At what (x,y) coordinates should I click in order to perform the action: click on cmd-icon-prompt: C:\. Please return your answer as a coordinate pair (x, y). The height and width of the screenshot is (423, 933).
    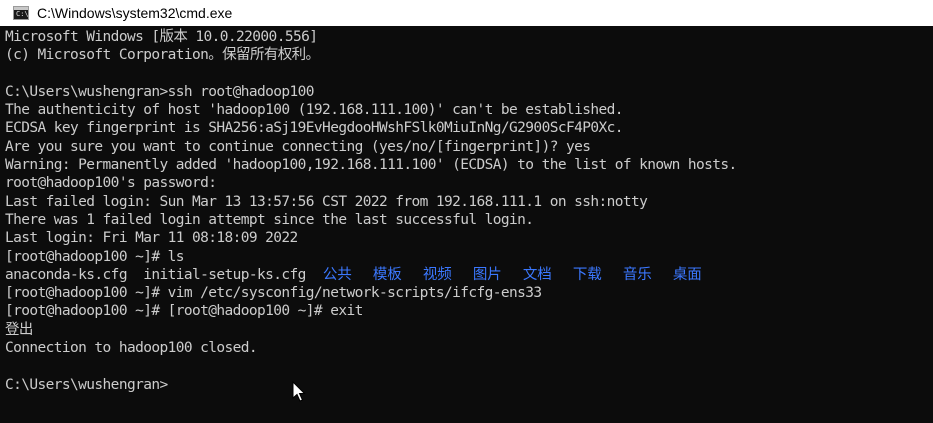
    Looking at the image, I should click on (22, 14).